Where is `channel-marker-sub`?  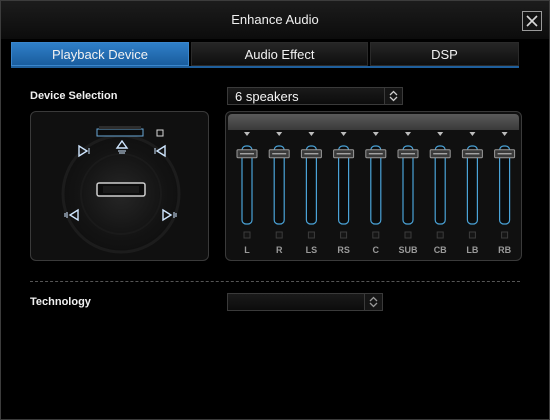 channel-marker-sub is located at coordinates (408, 134).